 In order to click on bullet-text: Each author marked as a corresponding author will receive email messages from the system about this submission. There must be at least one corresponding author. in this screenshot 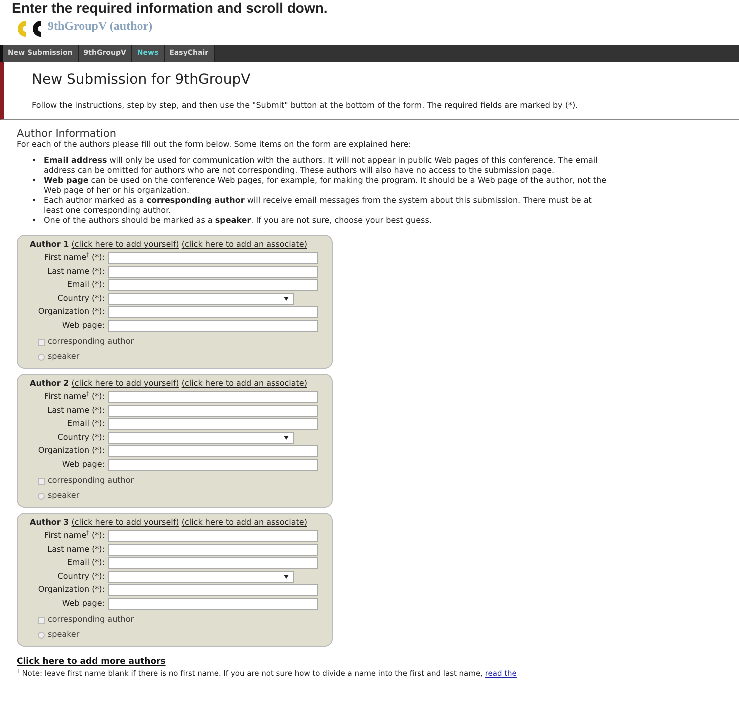, I will do `click(318, 206)`.